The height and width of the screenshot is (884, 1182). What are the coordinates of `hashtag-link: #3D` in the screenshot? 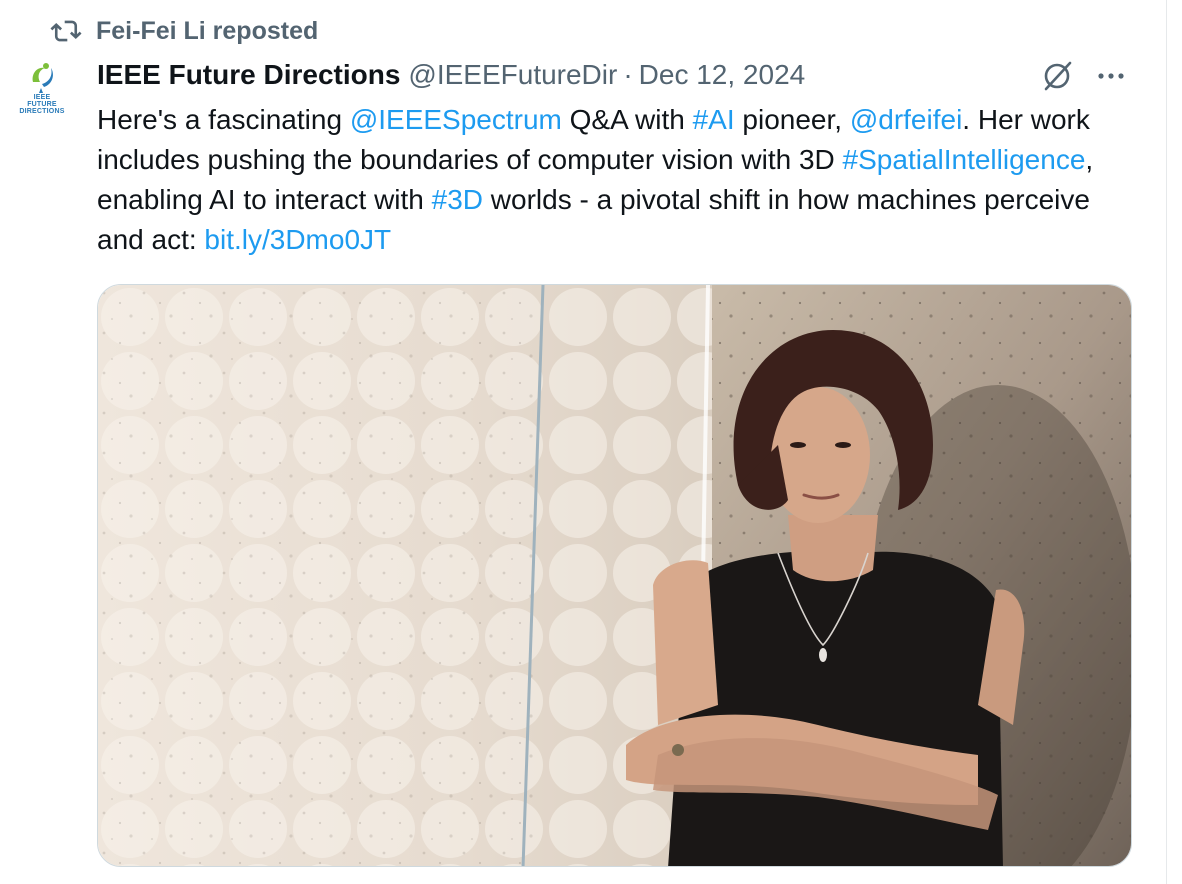 It's located at (457, 199).